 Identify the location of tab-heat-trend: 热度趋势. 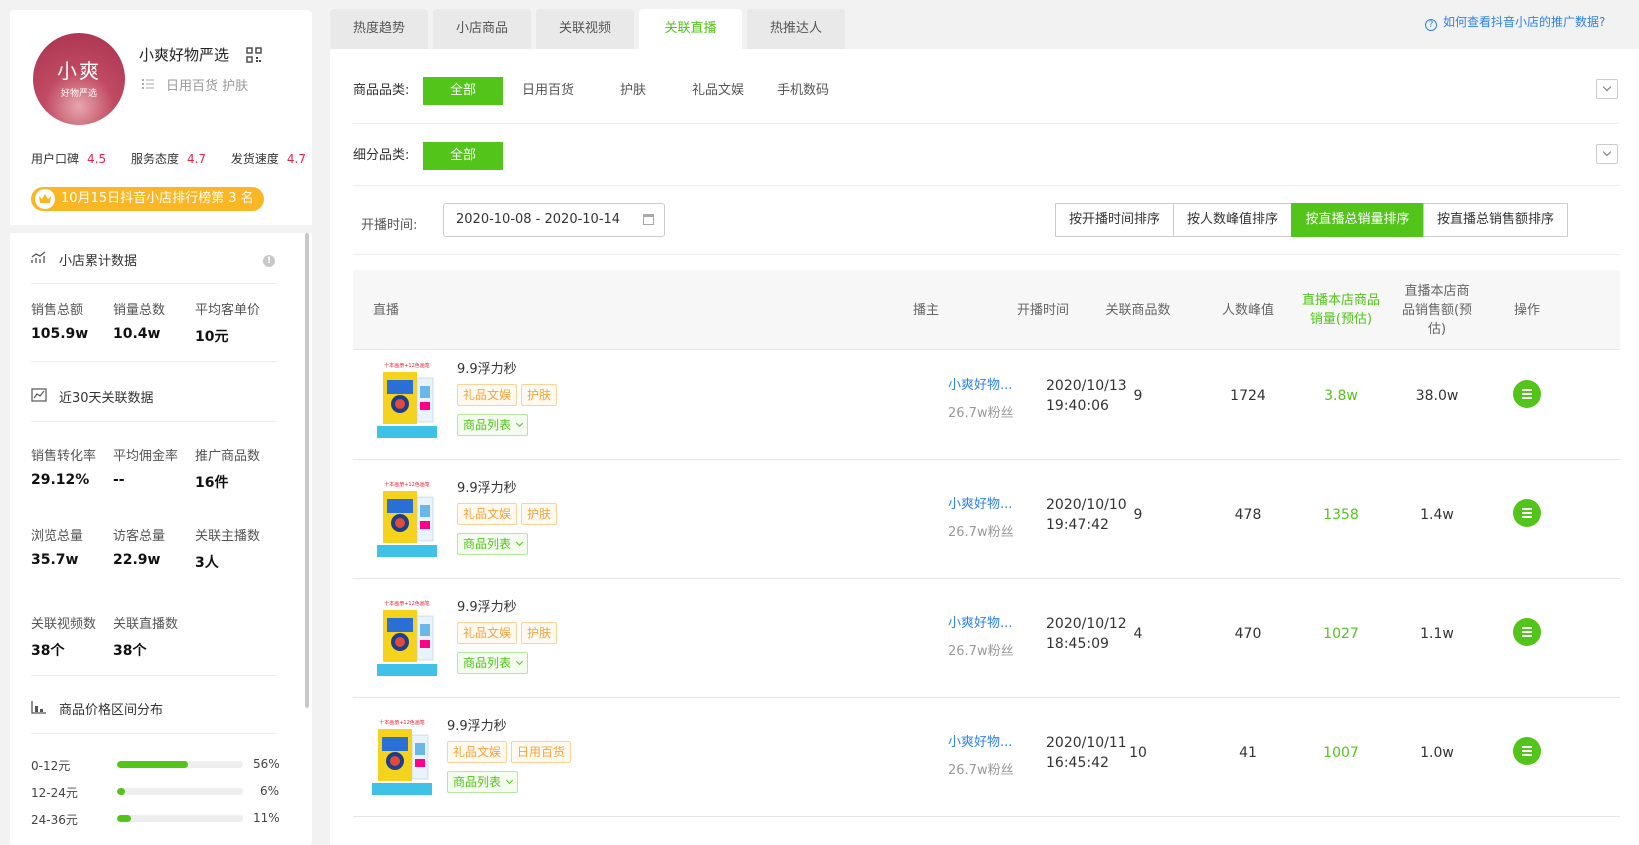
(379, 29).